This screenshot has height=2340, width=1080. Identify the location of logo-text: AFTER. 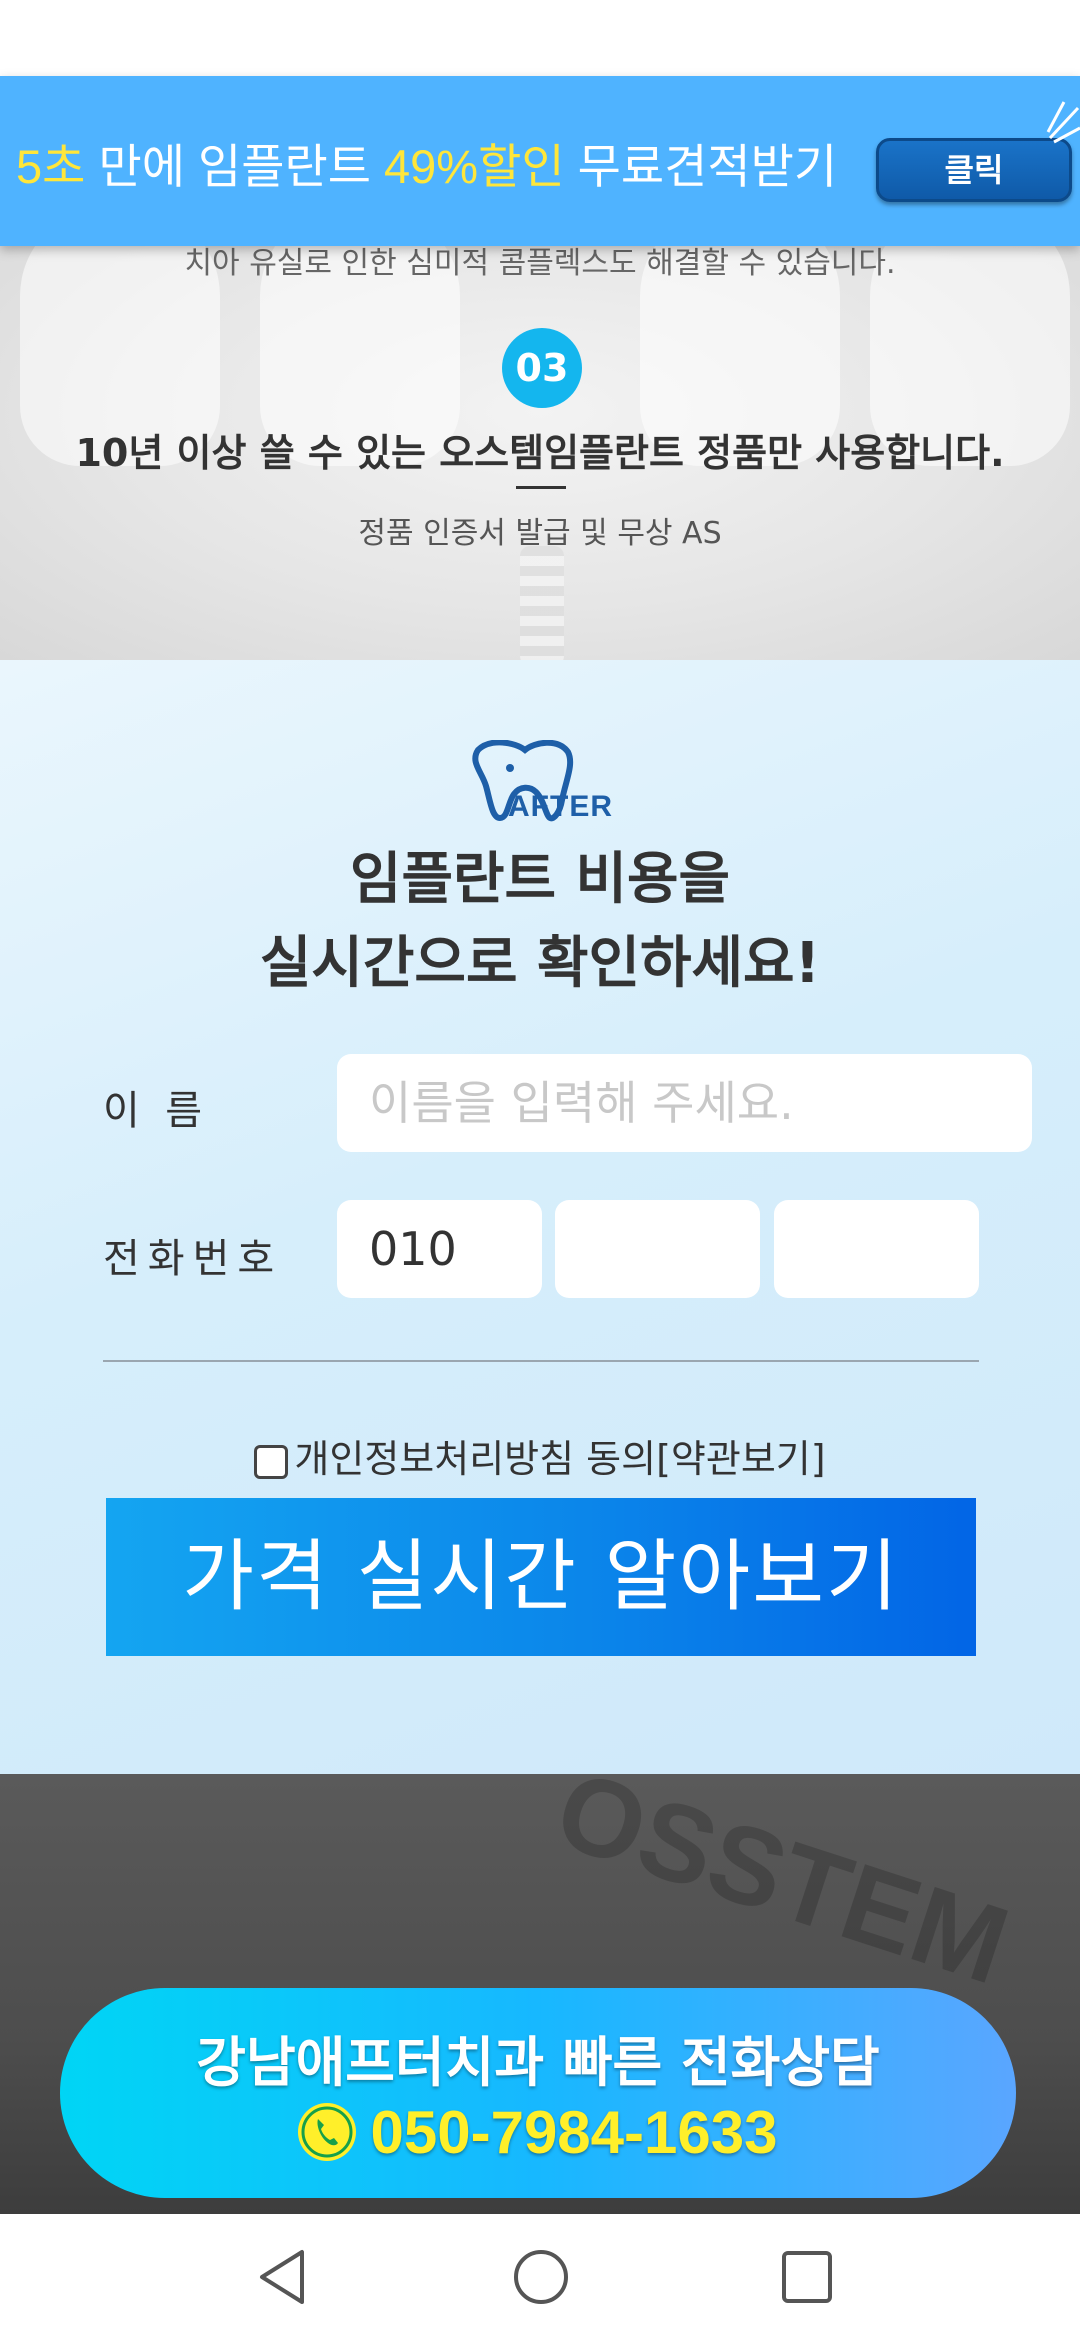
(560, 806).